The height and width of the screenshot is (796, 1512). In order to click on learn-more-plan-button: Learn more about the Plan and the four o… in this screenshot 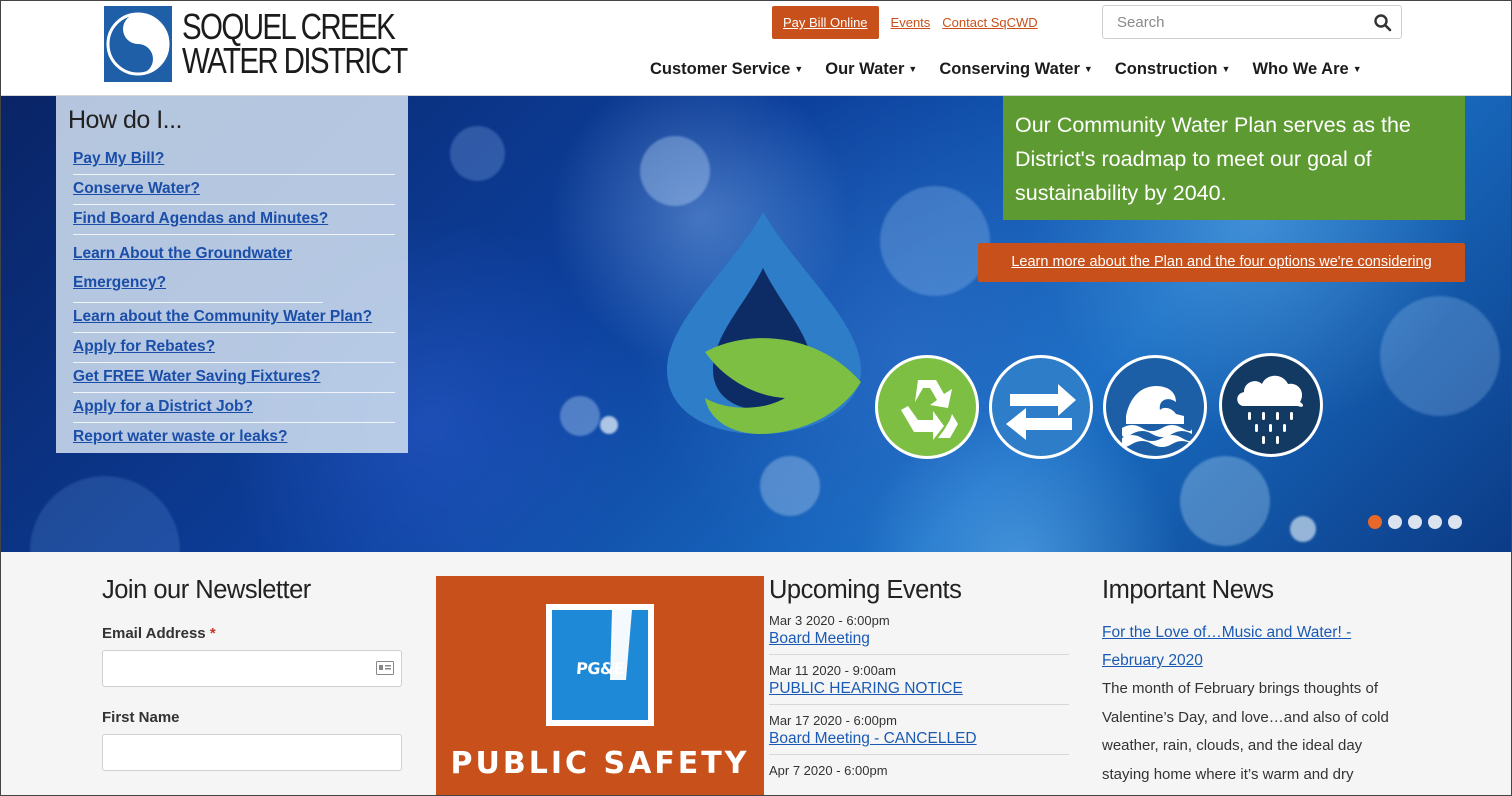, I will do `click(1221, 262)`.